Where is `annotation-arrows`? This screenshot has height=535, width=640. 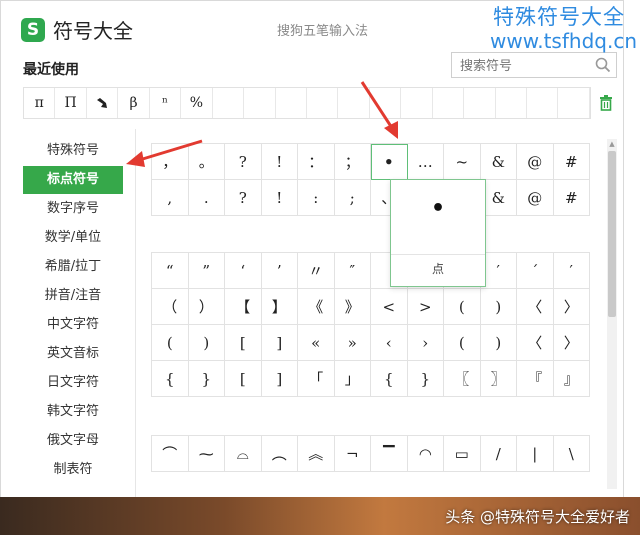
annotation-arrows is located at coordinates (262, 124).